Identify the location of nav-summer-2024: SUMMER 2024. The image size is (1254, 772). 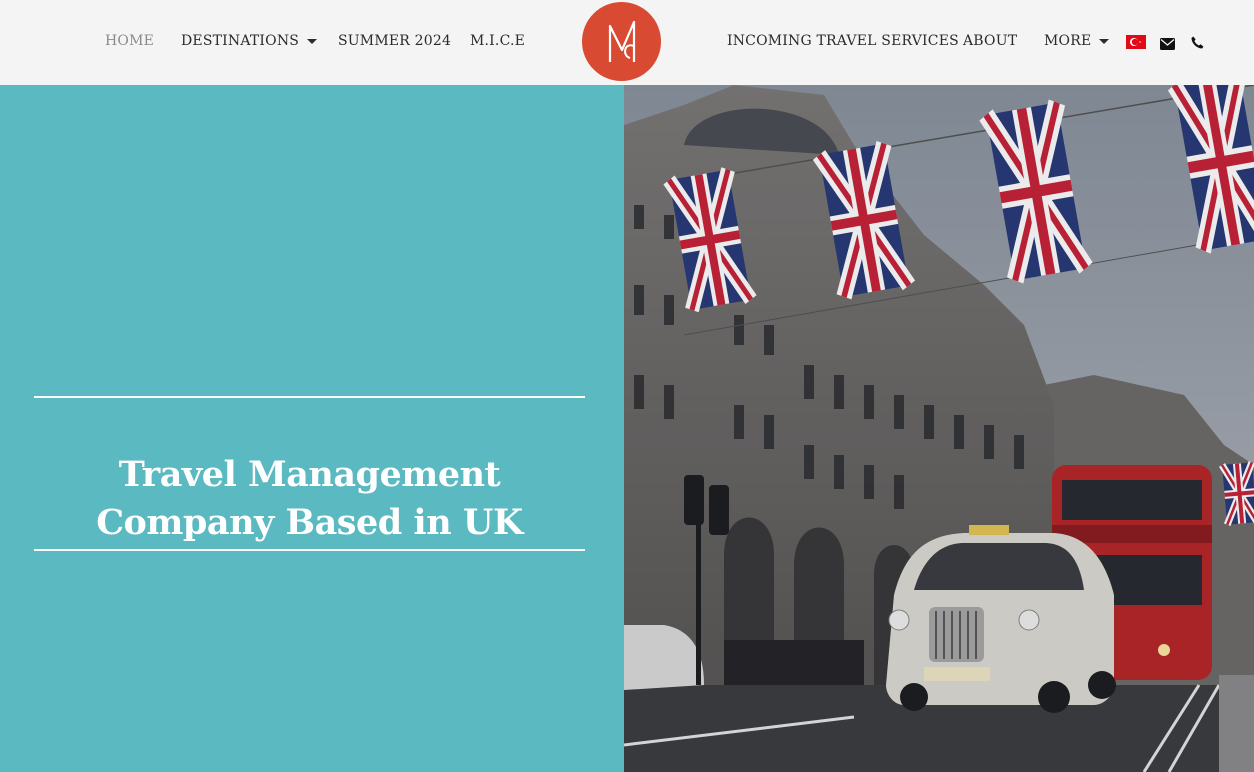
(394, 41).